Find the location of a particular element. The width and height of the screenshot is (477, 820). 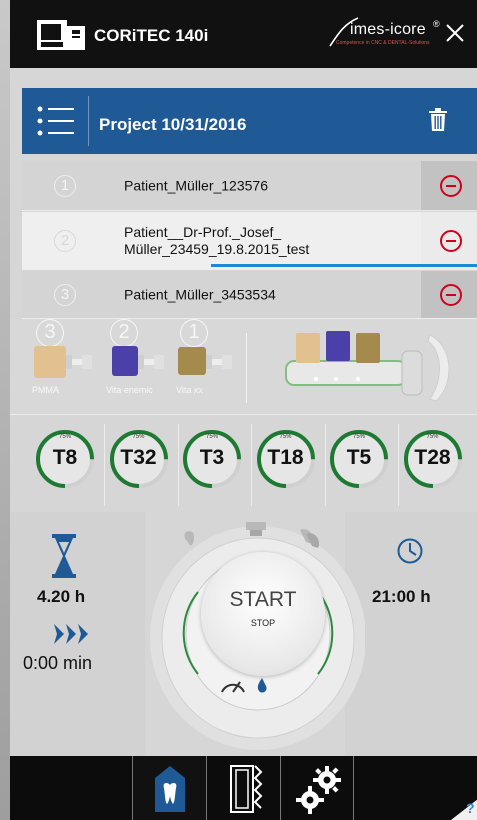

window-edge is located at coordinates (5, 410).